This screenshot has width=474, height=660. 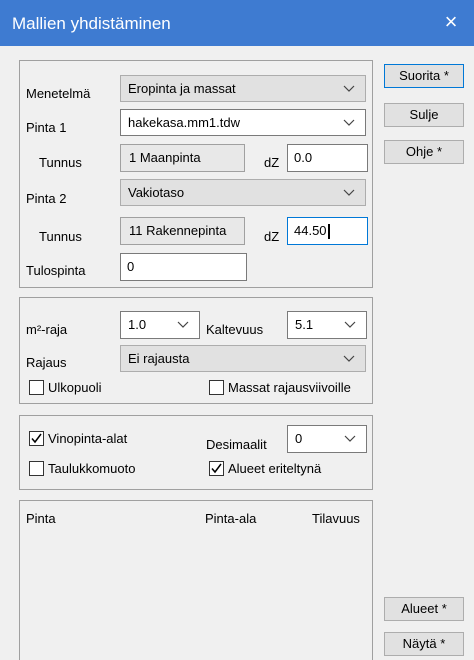 What do you see at coordinates (236, 444) in the screenshot?
I see `desimaalit-label: Desimaalit` at bounding box center [236, 444].